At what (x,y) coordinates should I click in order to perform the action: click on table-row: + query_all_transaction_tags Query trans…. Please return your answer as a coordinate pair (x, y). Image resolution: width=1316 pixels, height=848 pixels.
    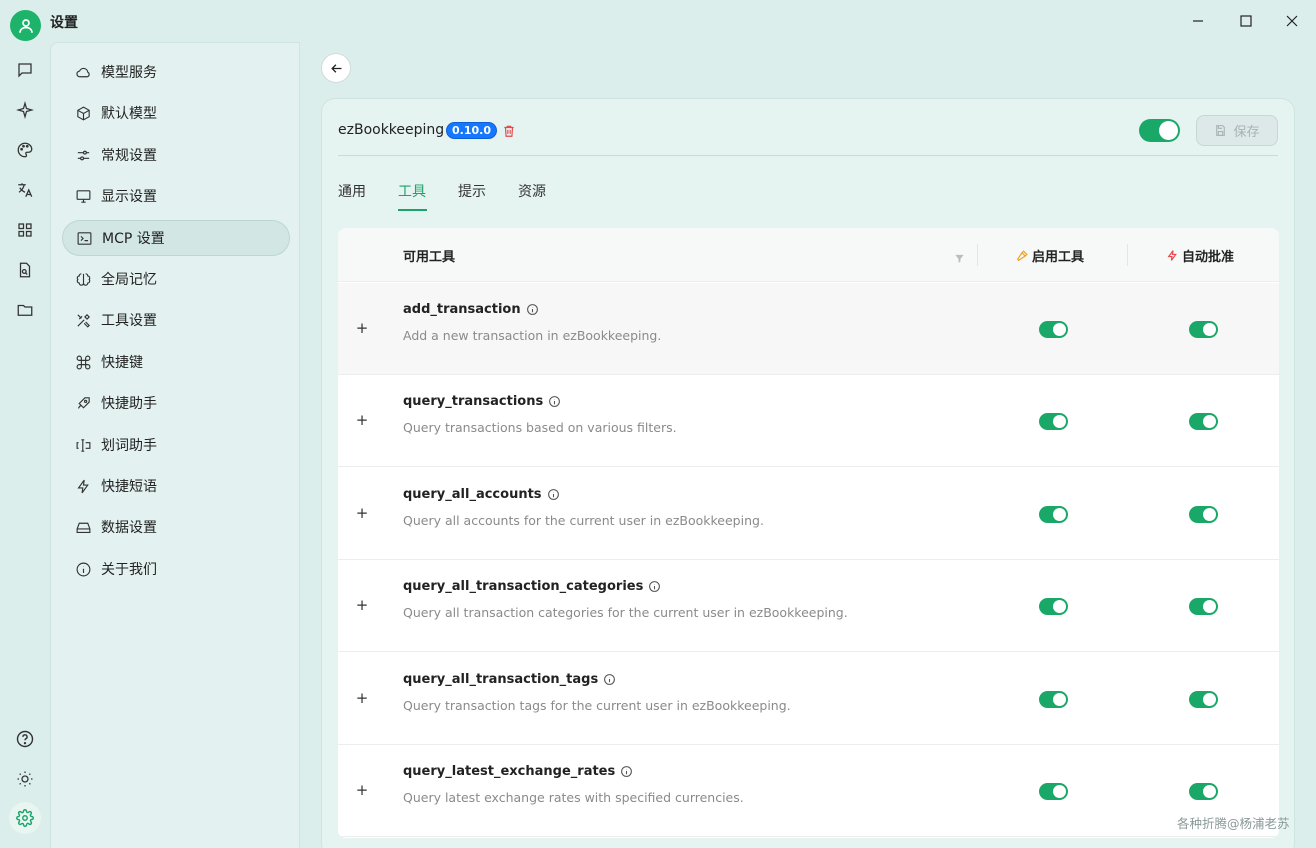
    Looking at the image, I should click on (808, 699).